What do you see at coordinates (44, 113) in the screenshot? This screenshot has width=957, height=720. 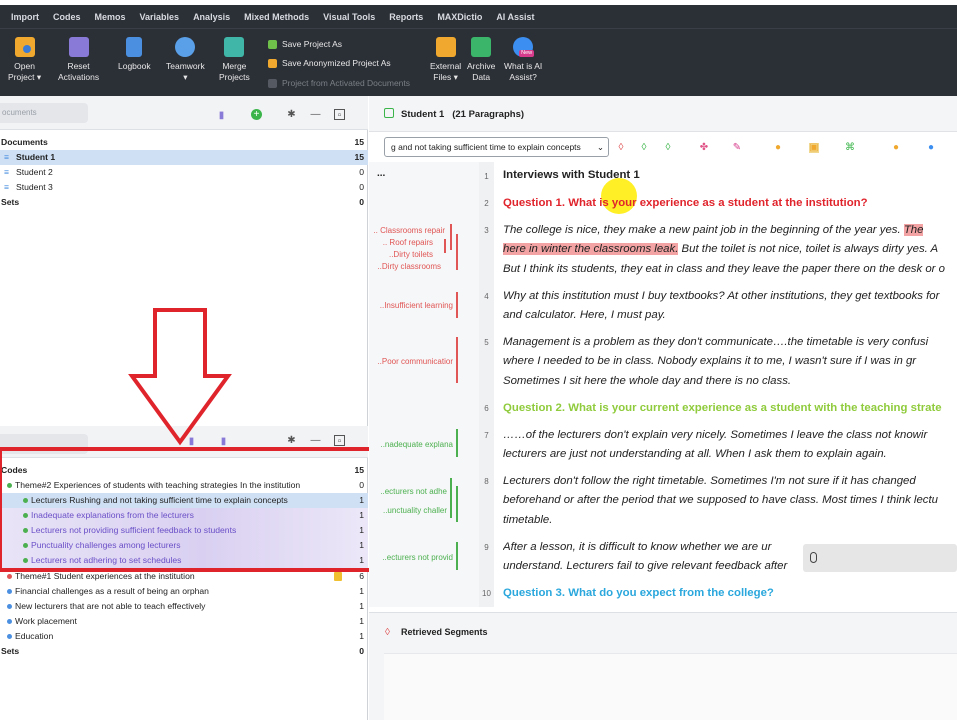 I see `document-search-input: ocuments` at bounding box center [44, 113].